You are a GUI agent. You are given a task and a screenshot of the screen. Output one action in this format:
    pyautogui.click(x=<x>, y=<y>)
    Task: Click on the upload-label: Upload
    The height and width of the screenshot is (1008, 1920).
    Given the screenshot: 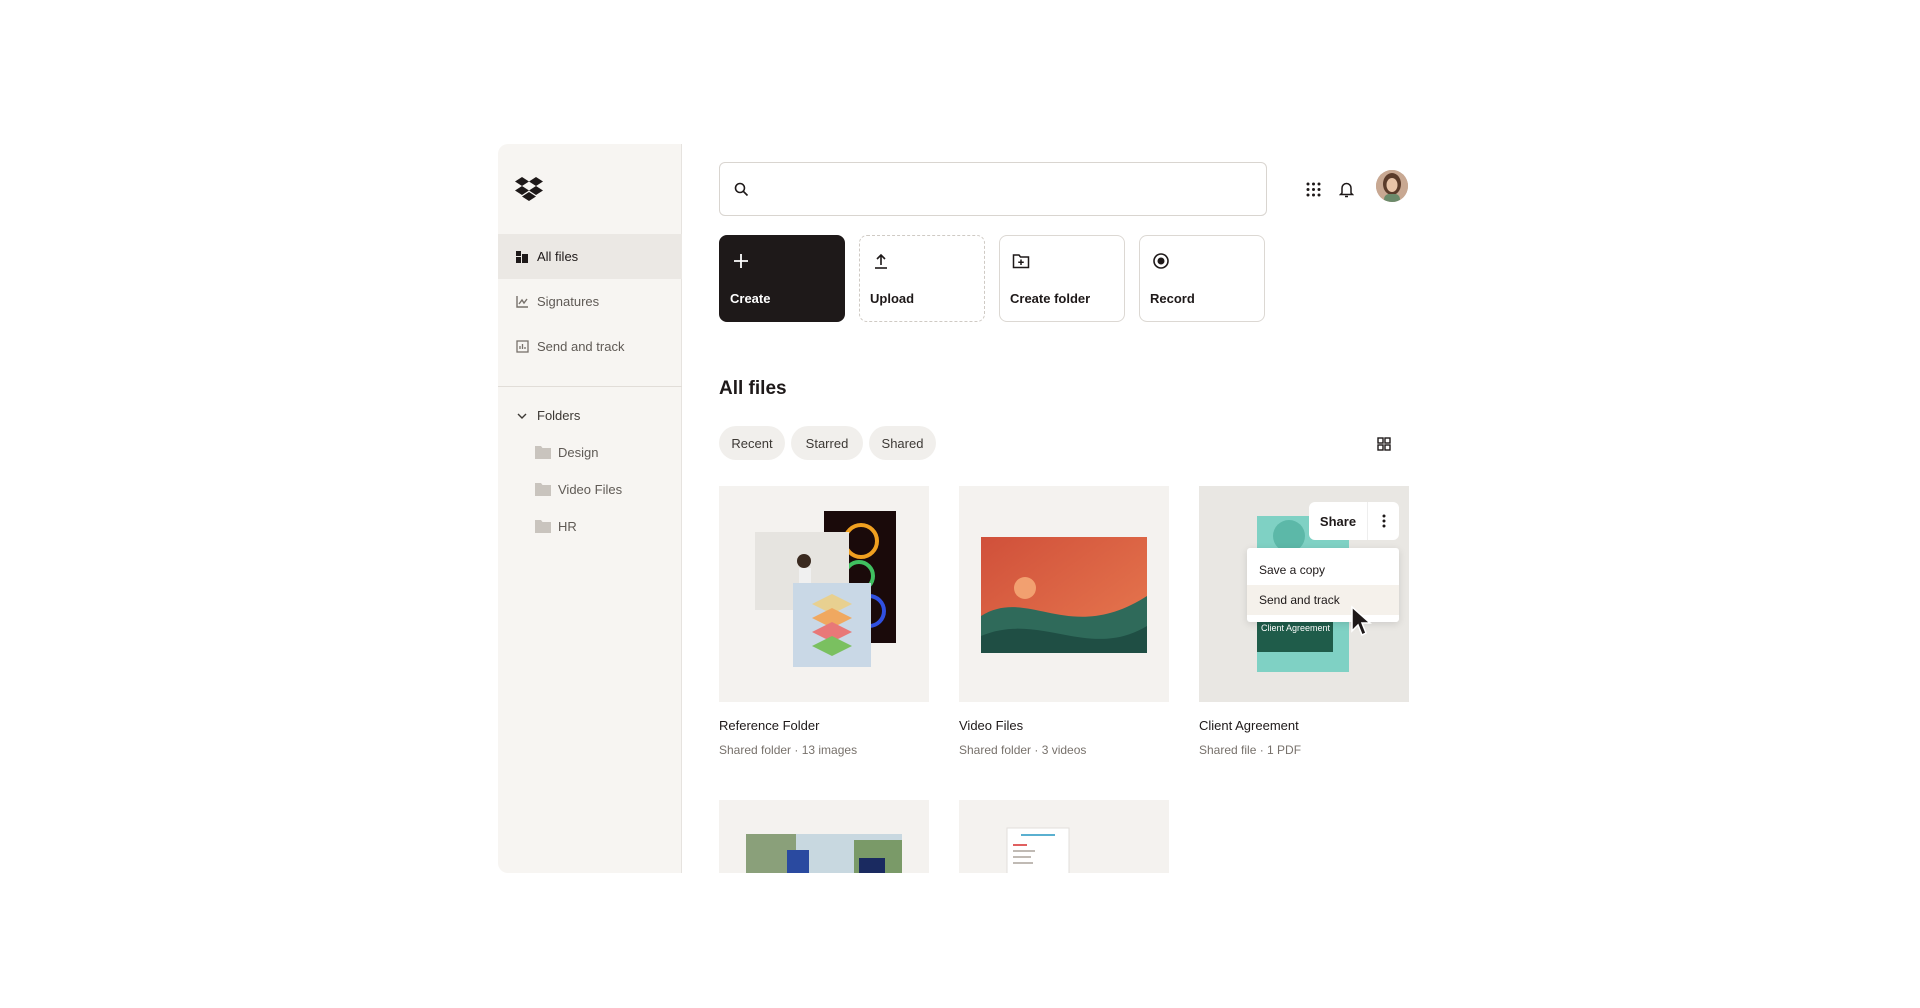 What is the action you would take?
    pyautogui.click(x=892, y=298)
    